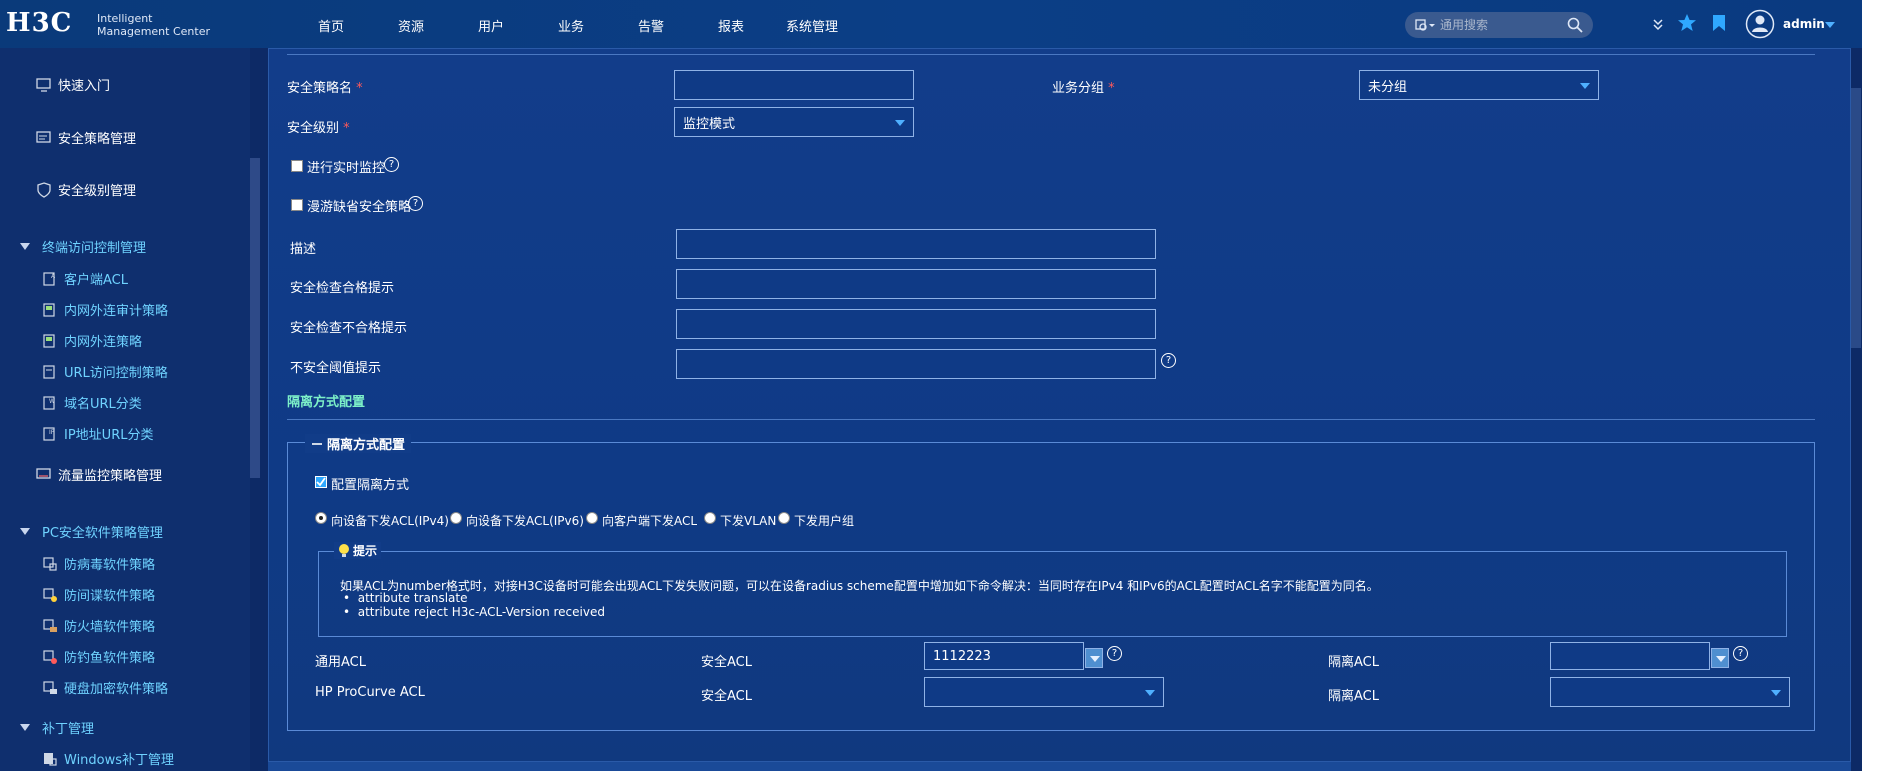  What do you see at coordinates (592, 518) in the screenshot?
I see `radio-client-acl` at bounding box center [592, 518].